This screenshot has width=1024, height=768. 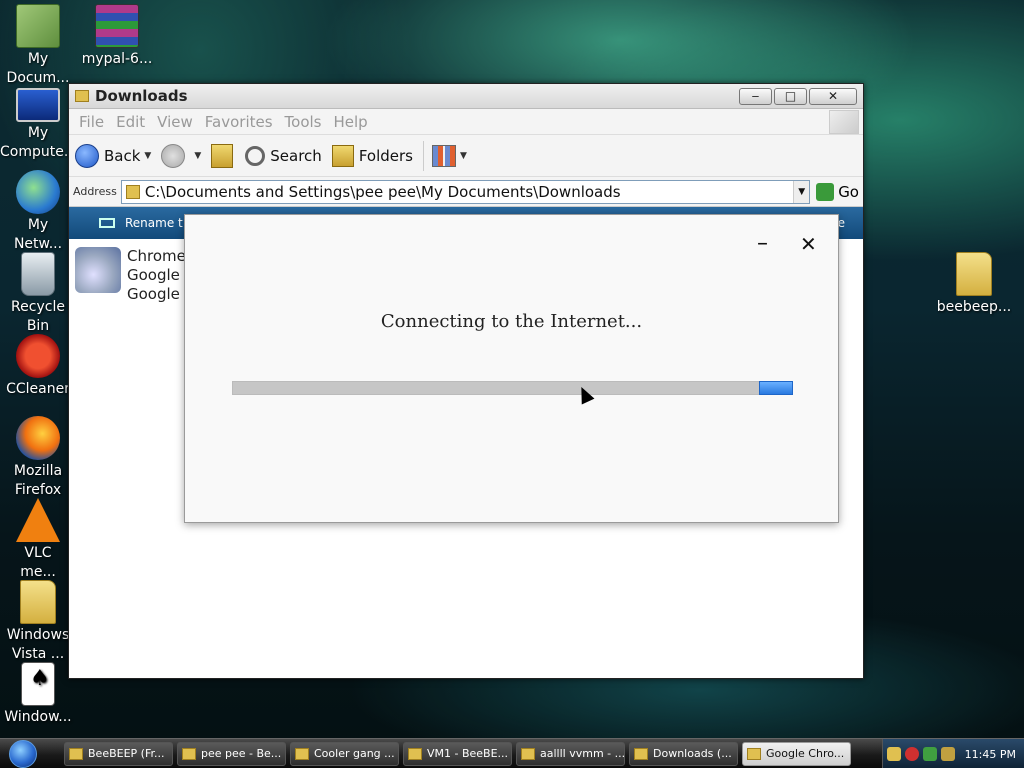 What do you see at coordinates (790, 96) in the screenshot?
I see `maximize-button: □` at bounding box center [790, 96].